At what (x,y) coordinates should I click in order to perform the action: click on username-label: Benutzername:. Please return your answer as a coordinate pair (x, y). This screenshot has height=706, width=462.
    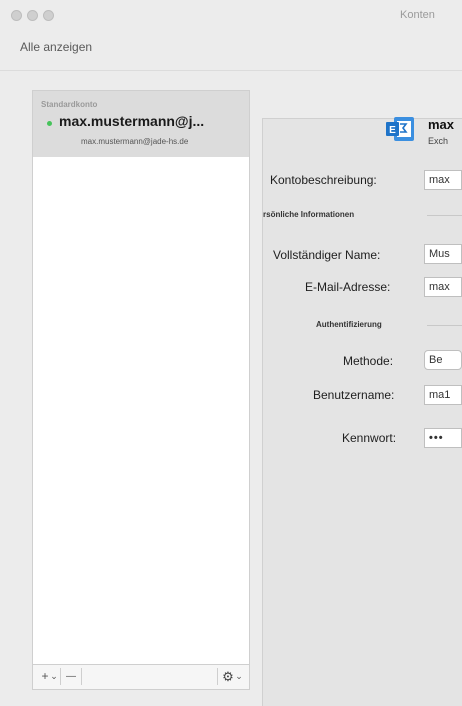
    Looking at the image, I should click on (354, 395).